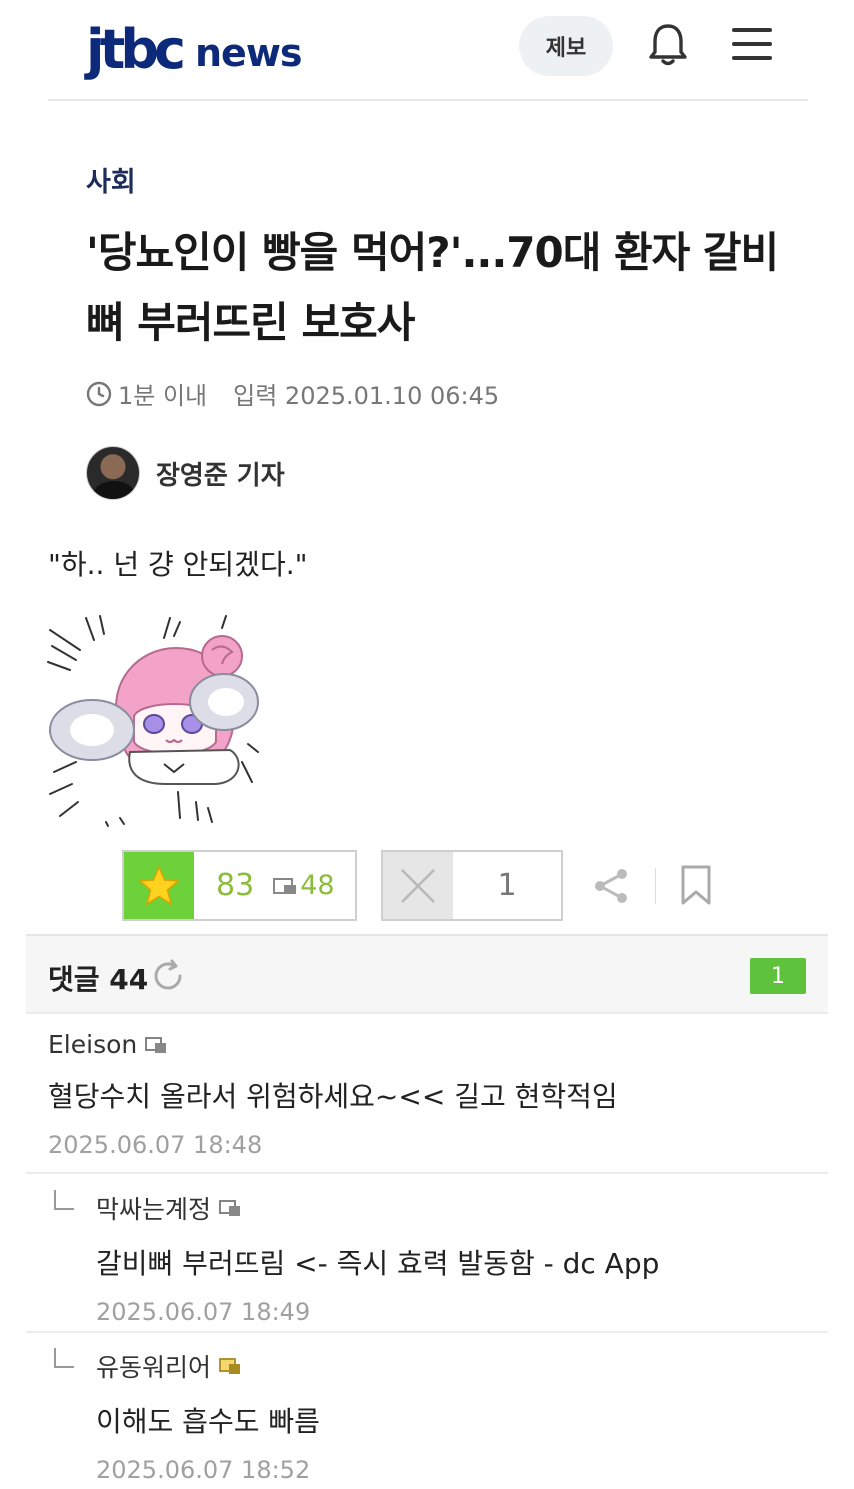 The height and width of the screenshot is (1489, 854). I want to click on site-header: jtbc news 제보, so click(427, 51).